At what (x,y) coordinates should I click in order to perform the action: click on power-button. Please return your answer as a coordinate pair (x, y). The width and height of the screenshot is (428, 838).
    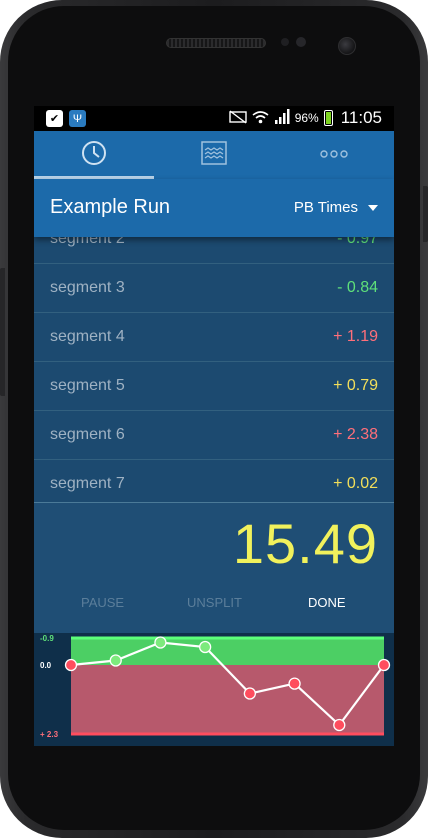
    Looking at the image, I should click on (425, 214).